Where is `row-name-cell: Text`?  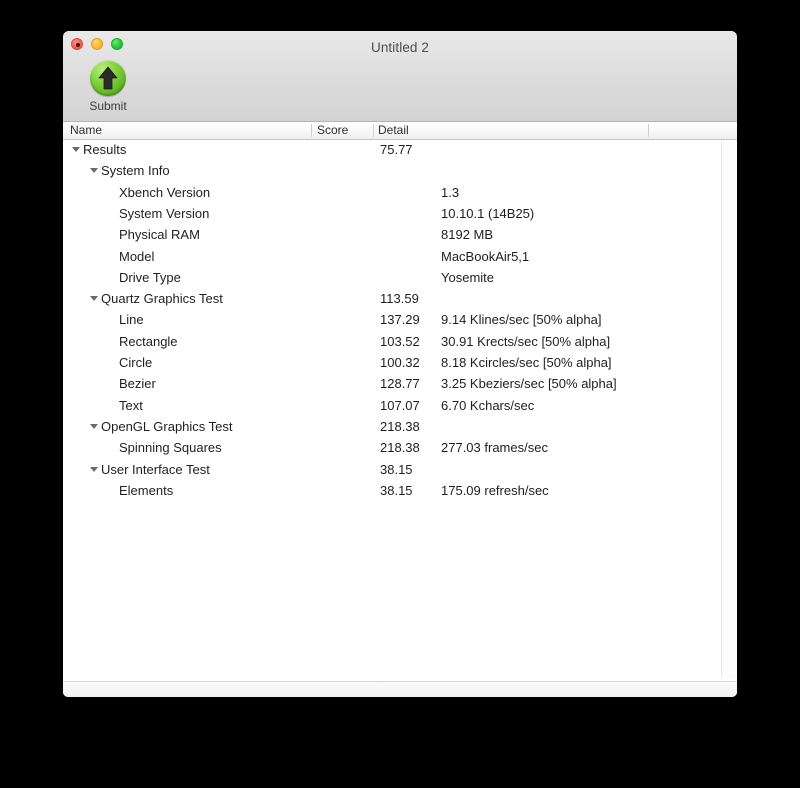 row-name-cell: Text is located at coordinates (131, 405).